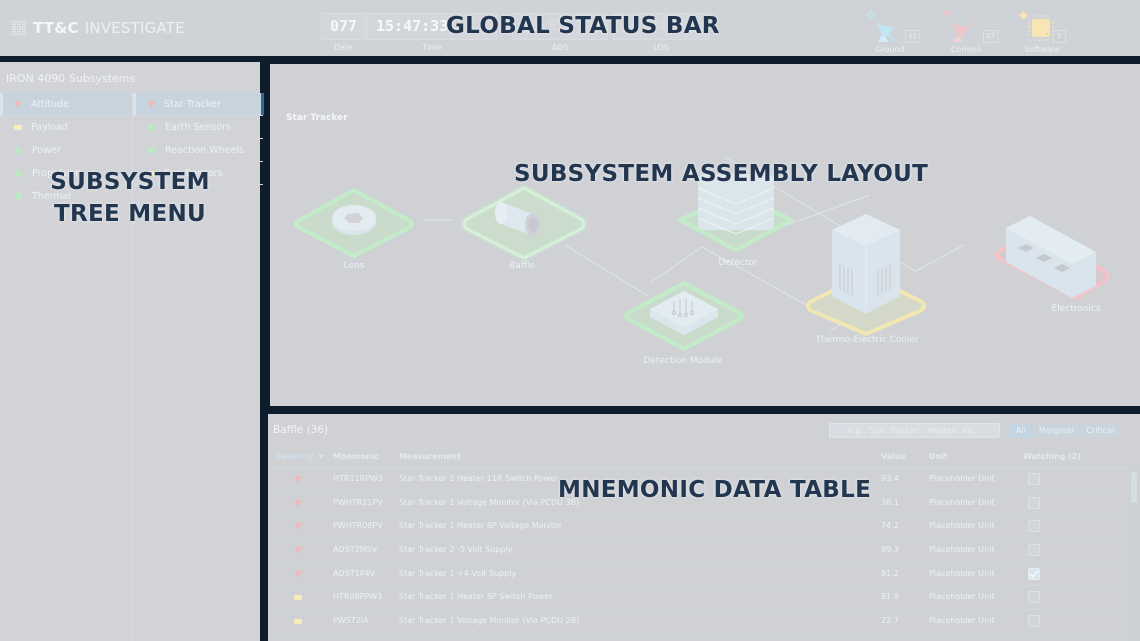 This screenshot has height=641, width=1140. I want to click on tree-item-payload: Payload, so click(65, 127).